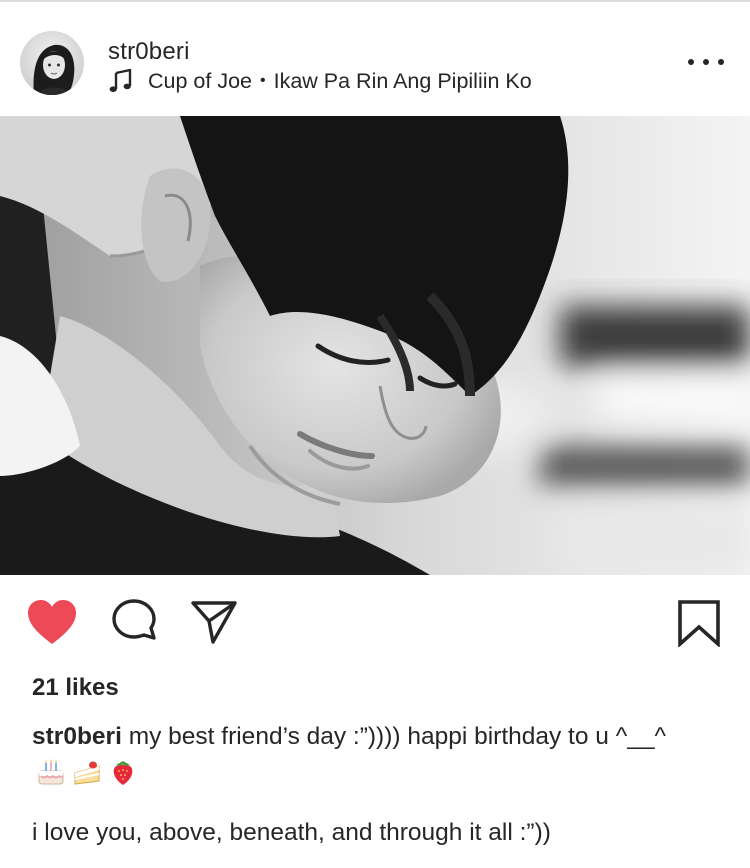  I want to click on caption-emojis, so click(90, 772).